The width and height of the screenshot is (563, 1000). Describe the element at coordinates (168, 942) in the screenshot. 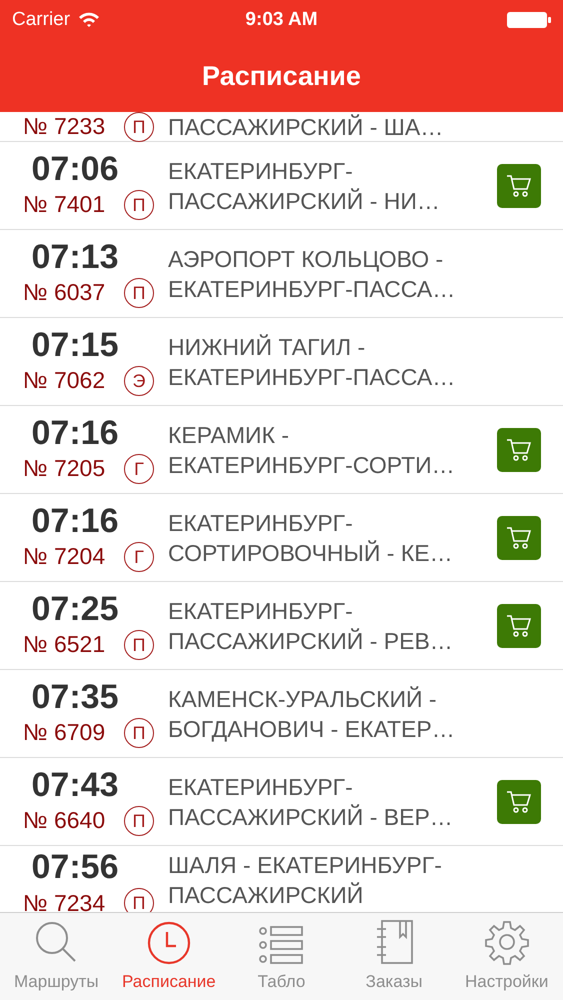

I see `clock-icon` at that location.